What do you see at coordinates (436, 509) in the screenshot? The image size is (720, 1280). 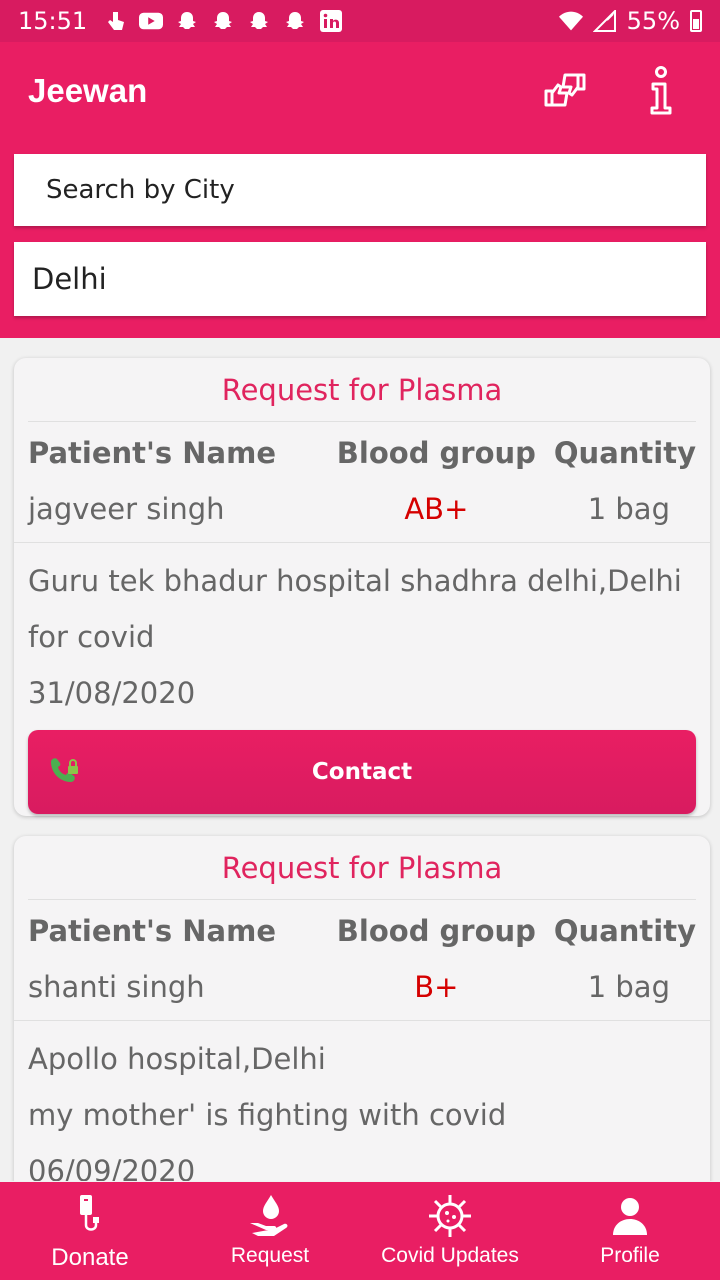 I see `blood-group-value: AB+` at bounding box center [436, 509].